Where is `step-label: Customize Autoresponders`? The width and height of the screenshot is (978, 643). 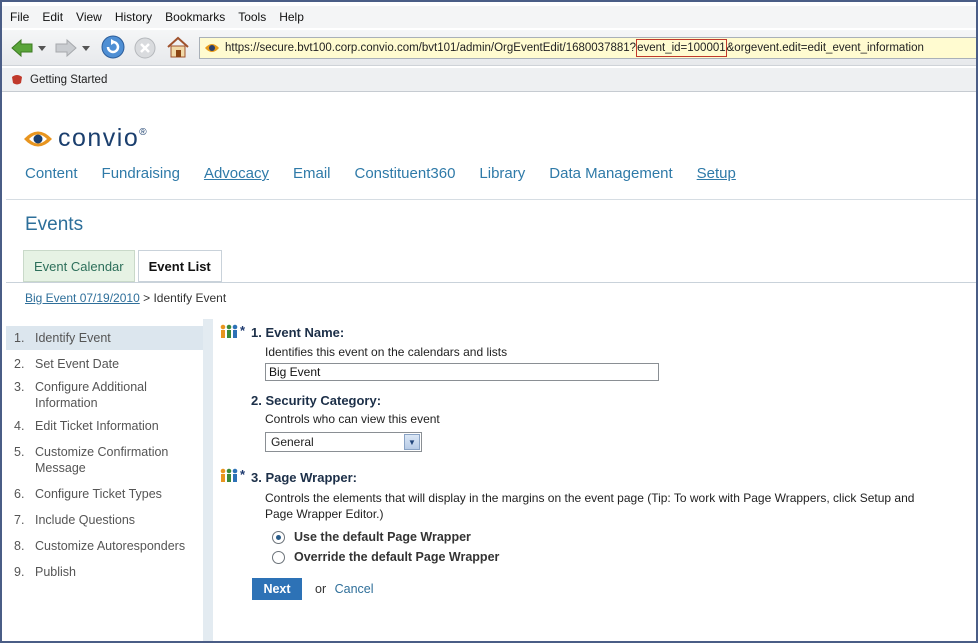 step-label: Customize Autoresponders is located at coordinates (110, 546).